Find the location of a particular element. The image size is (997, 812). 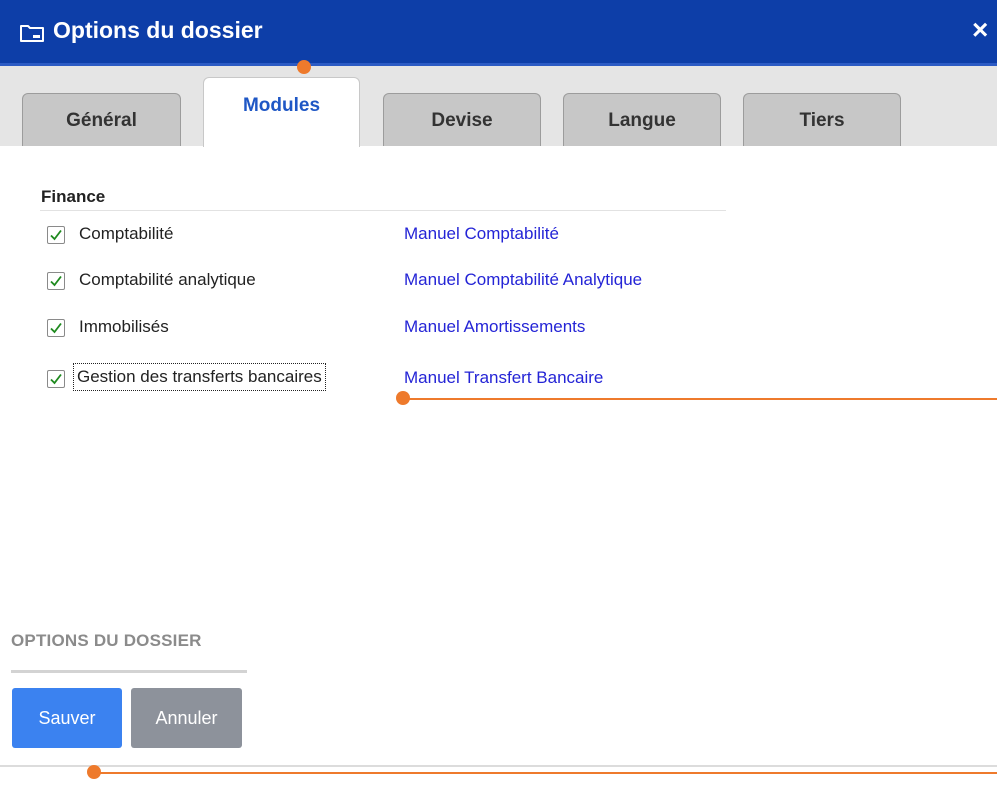

section-title: Finance is located at coordinates (73, 196).